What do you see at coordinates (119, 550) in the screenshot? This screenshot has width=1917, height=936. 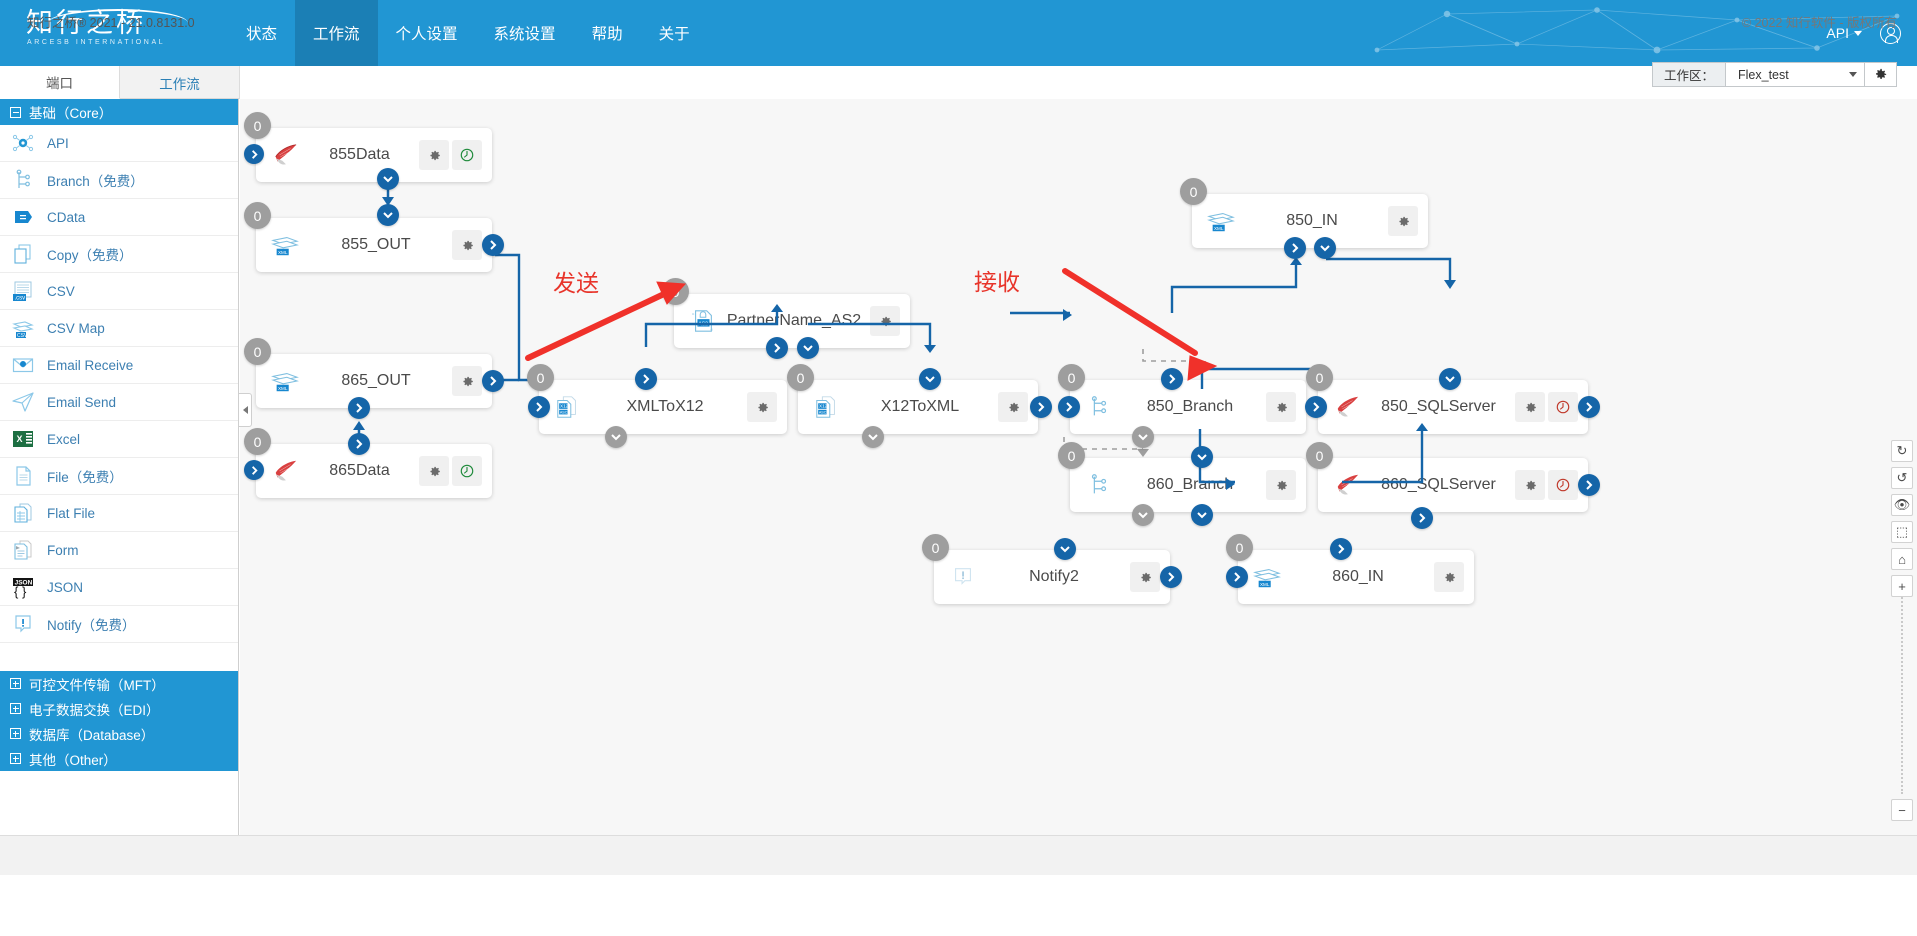 I see `sidebar-item-form: Form` at bounding box center [119, 550].